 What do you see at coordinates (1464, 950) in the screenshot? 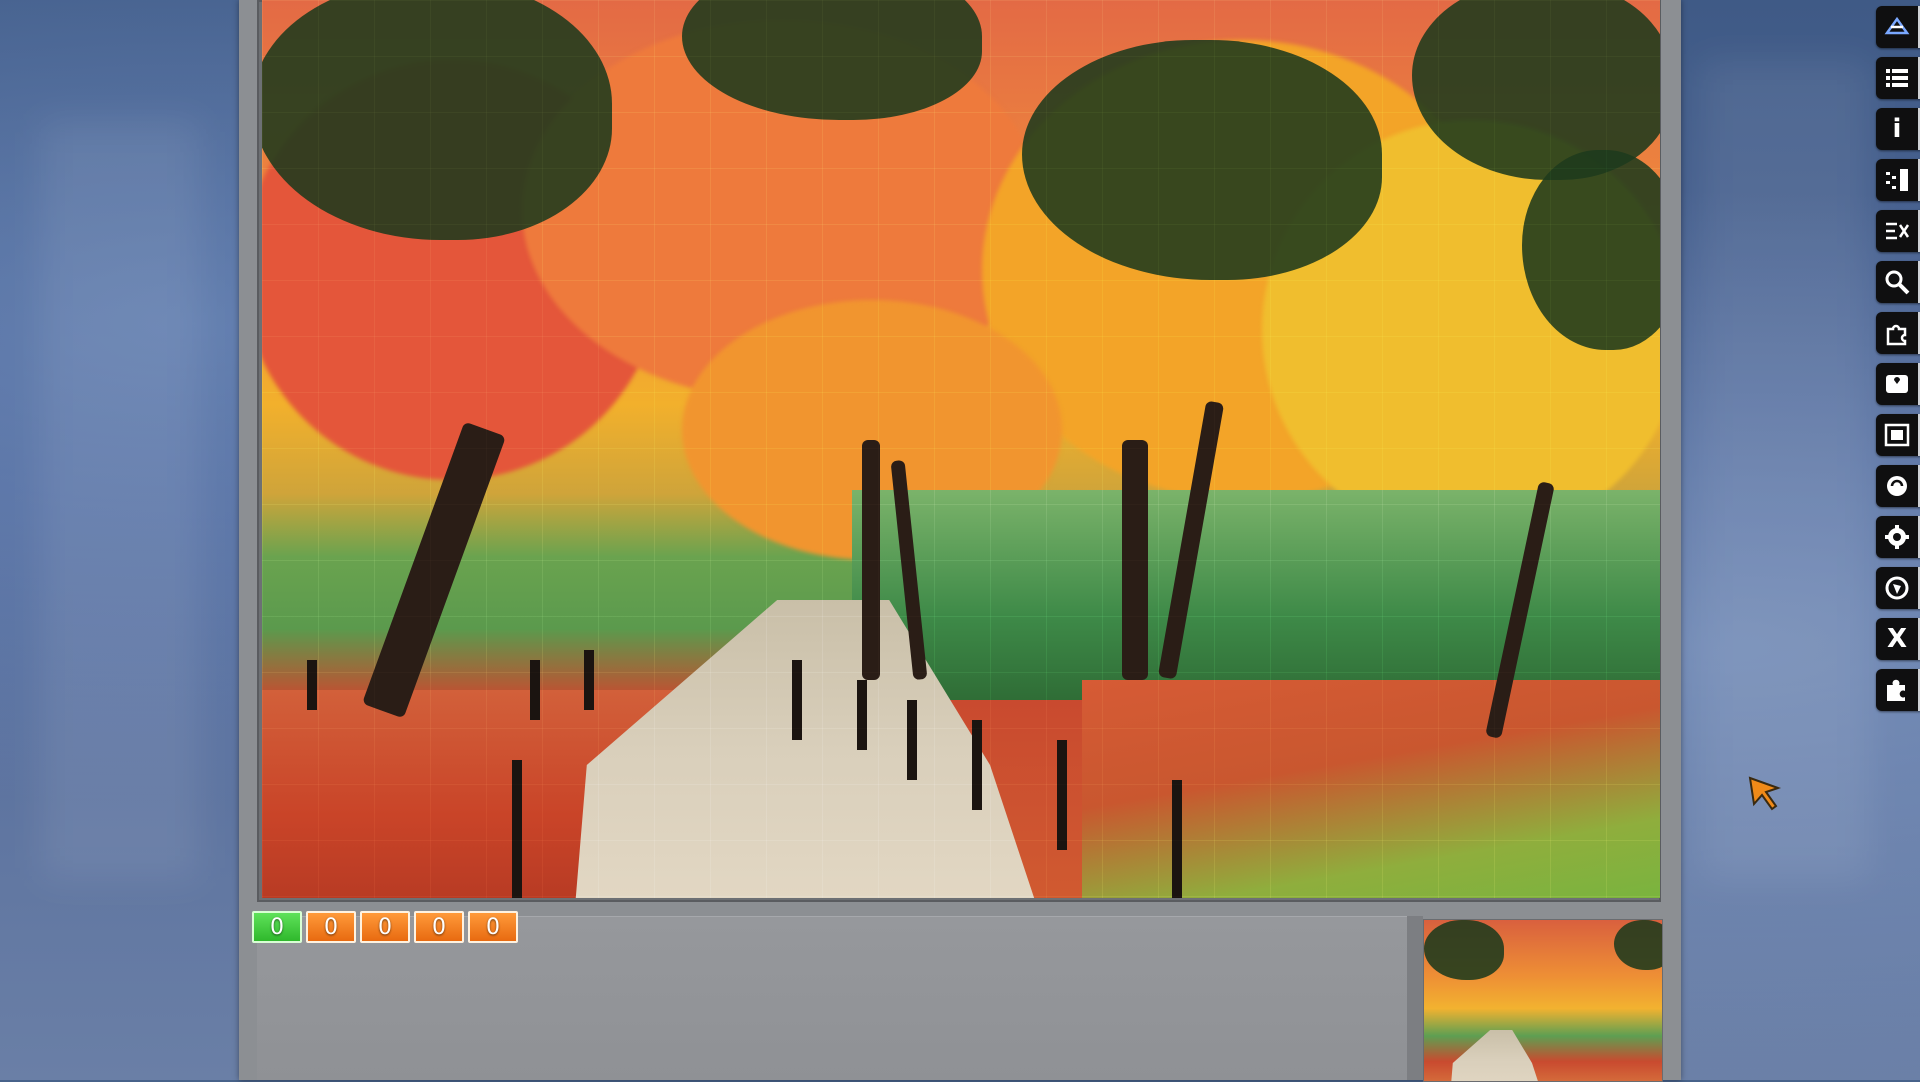
I see `dark-foliage` at bounding box center [1464, 950].